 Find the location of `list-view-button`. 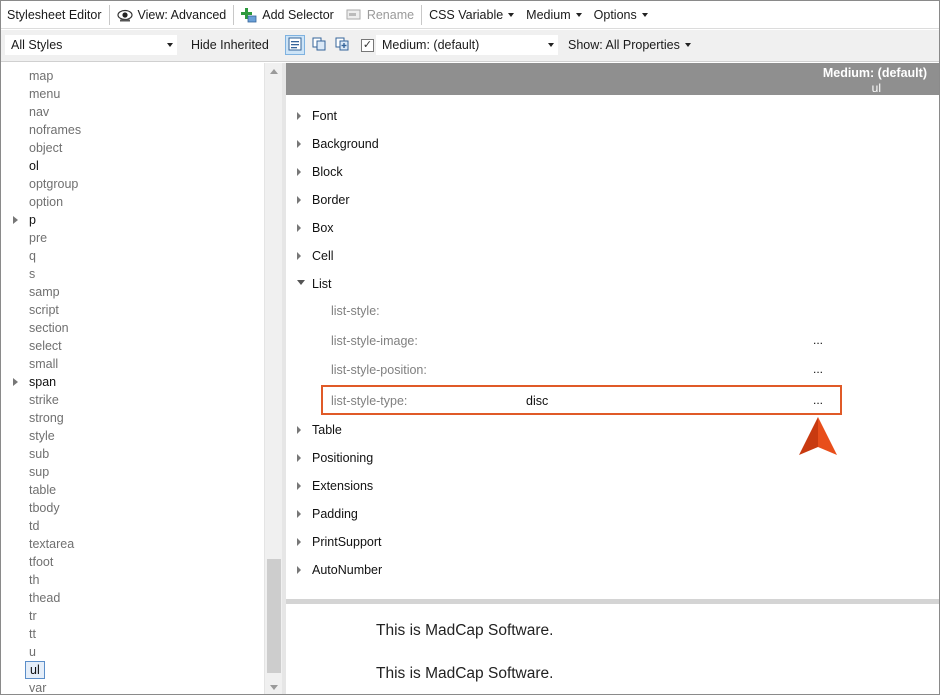

list-view-button is located at coordinates (295, 45).